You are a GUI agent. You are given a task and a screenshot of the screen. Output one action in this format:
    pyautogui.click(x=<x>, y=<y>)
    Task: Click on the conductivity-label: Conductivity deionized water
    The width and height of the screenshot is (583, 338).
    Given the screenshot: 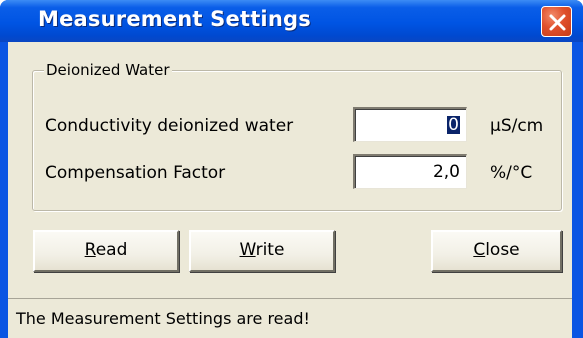 What is the action you would take?
    pyautogui.click(x=169, y=126)
    